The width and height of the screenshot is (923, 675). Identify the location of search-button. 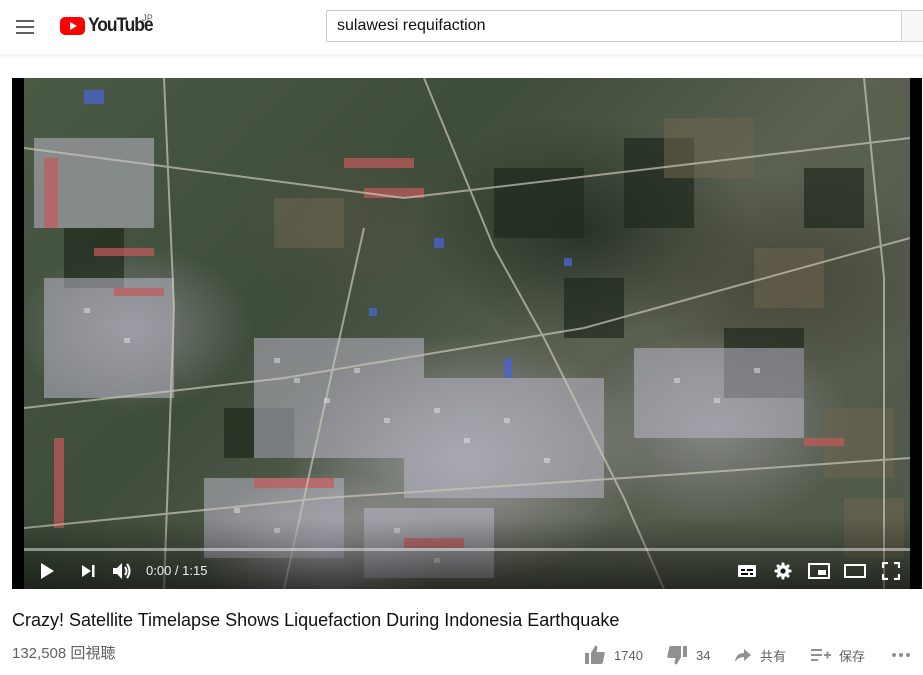
(912, 26).